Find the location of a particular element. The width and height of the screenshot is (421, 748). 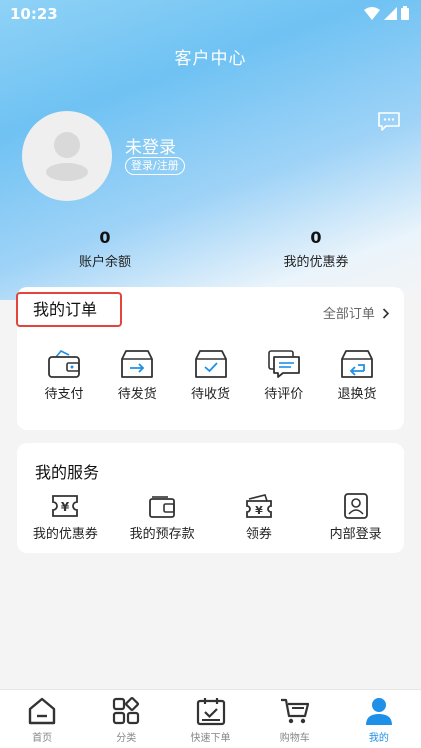

avatar is located at coordinates (67, 156).